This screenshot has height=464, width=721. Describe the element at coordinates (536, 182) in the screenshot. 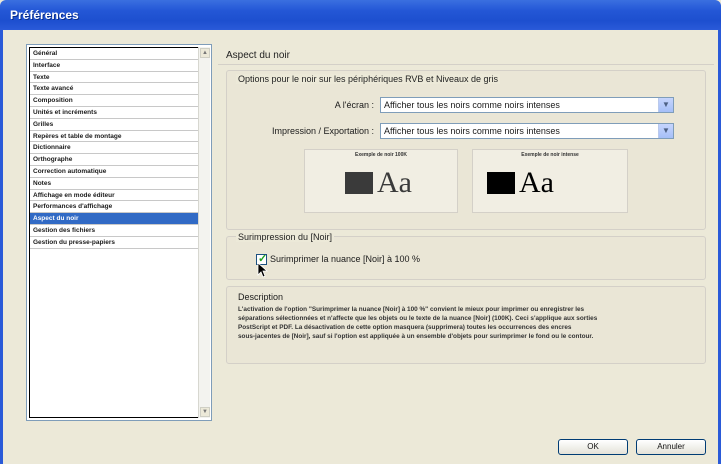

I see `sample-rich-text: Aa` at that location.